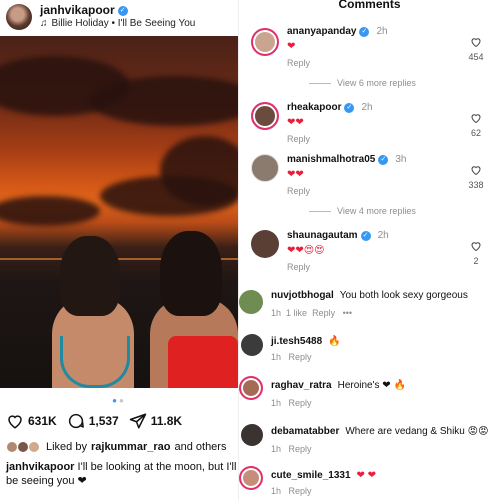 Image resolution: width=500 pixels, height=500 pixels. I want to click on view-more-replies: View 4 more replies, so click(362, 211).